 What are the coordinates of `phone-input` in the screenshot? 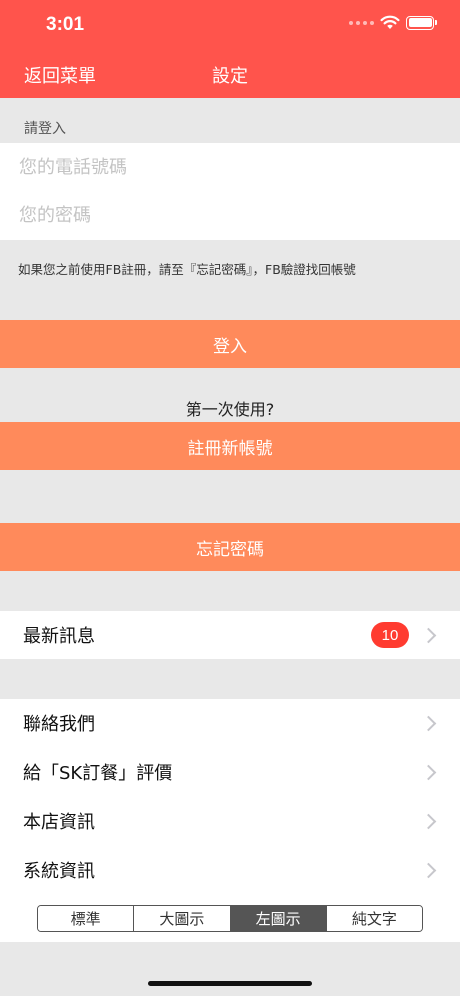 It's located at (230, 167).